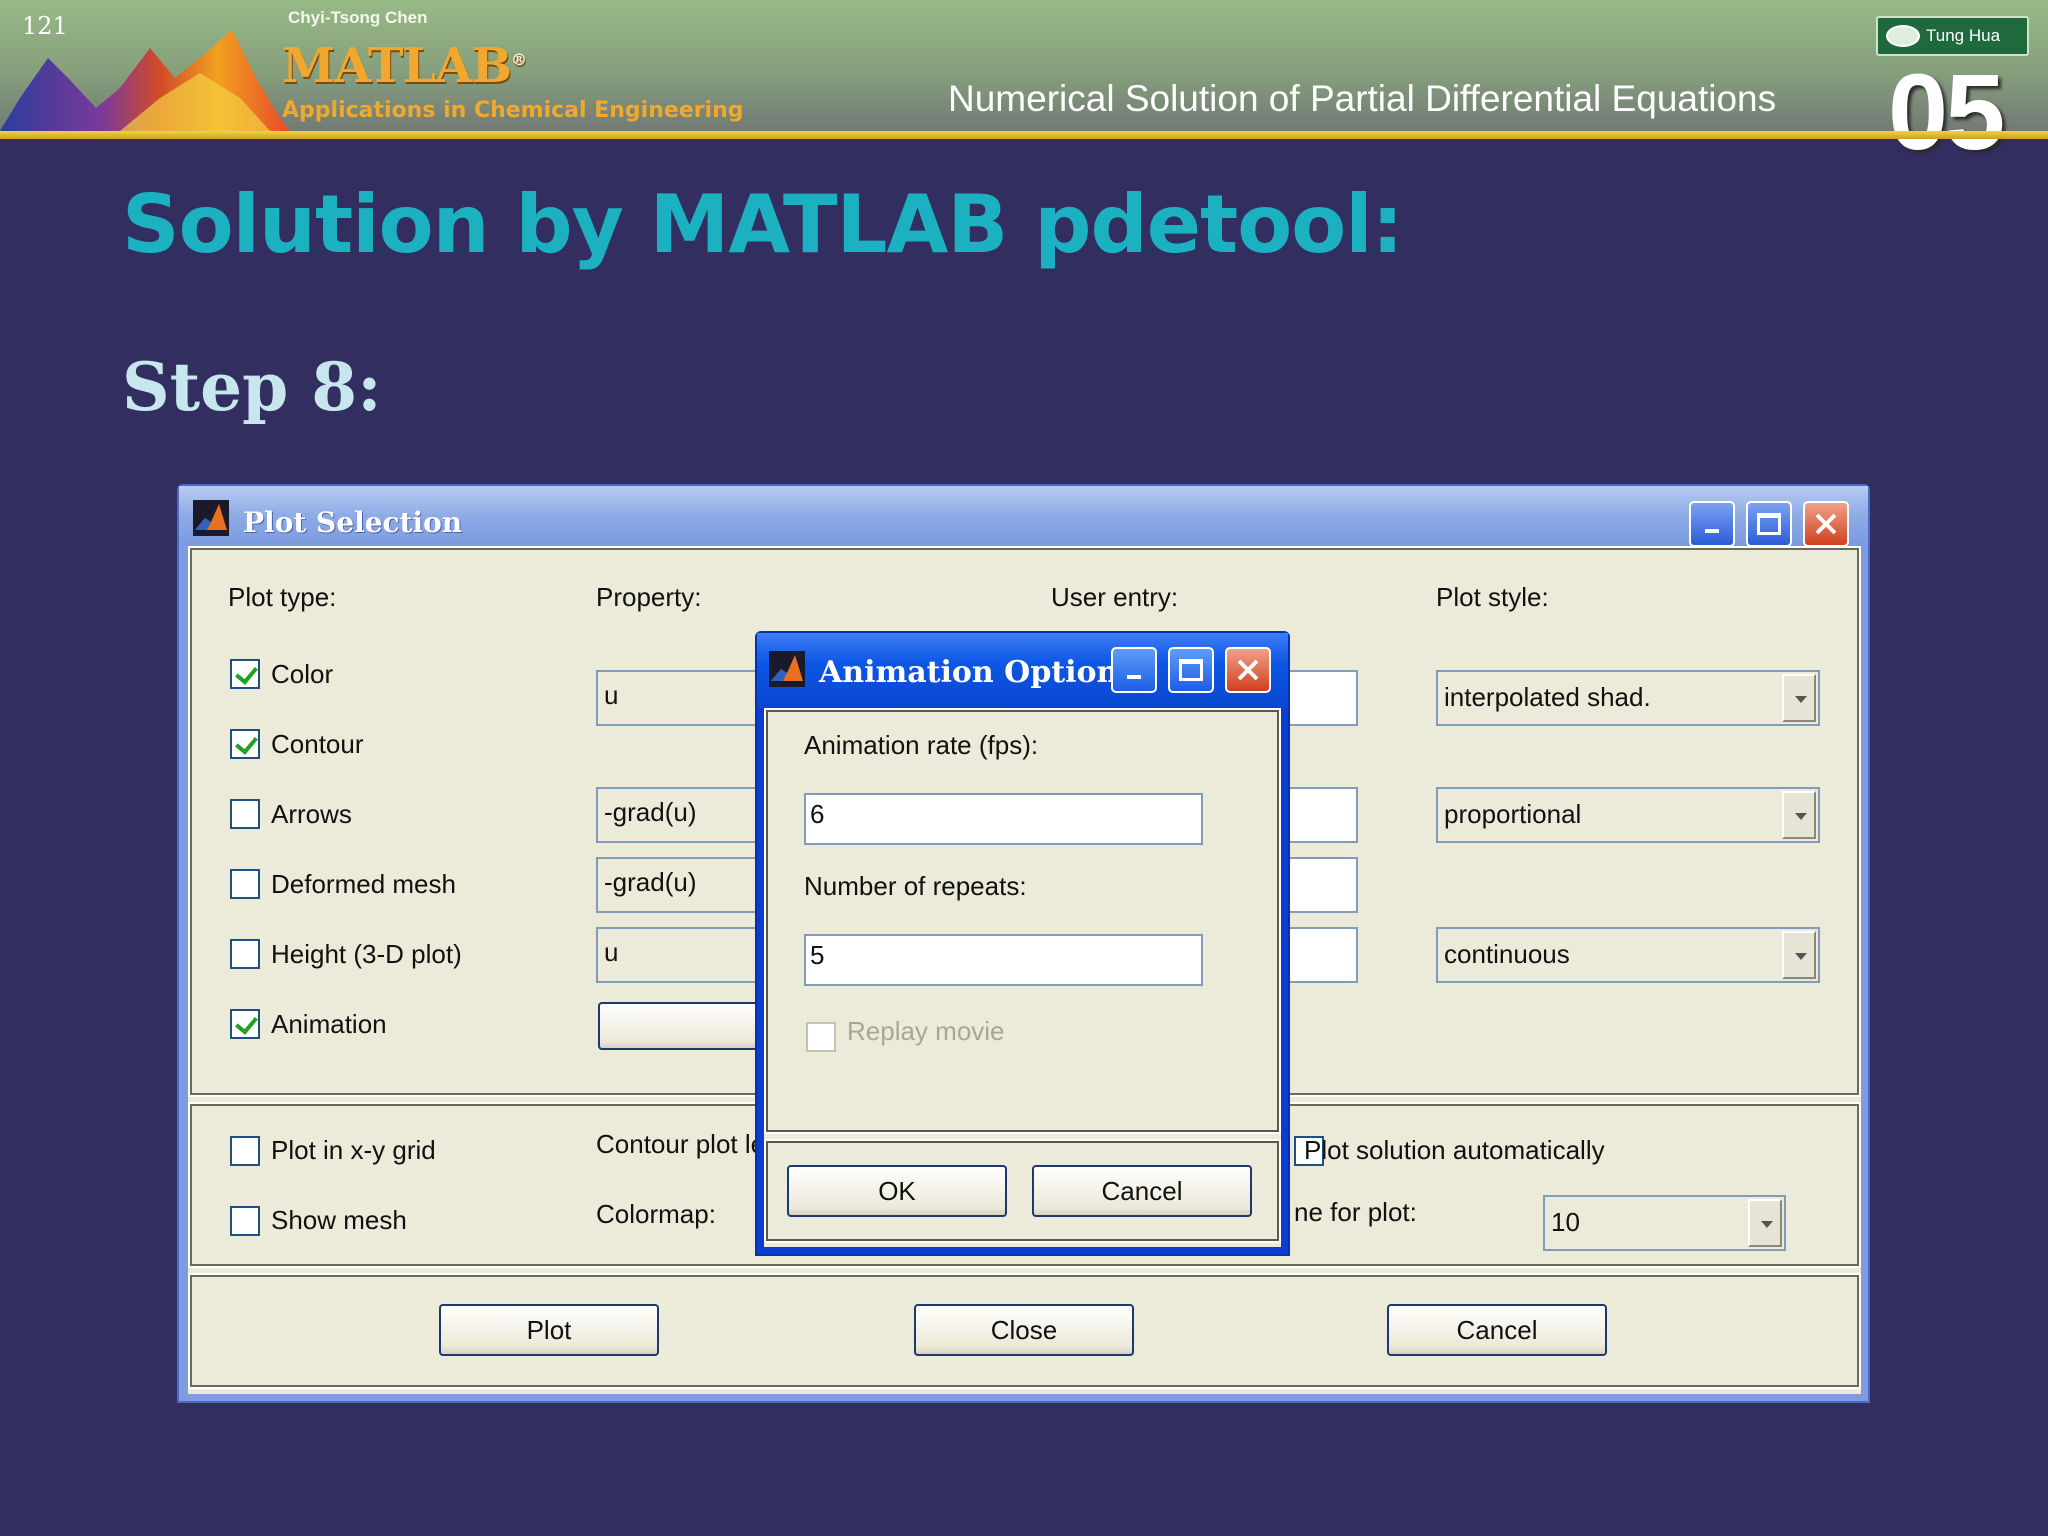 The height and width of the screenshot is (1536, 2048). What do you see at coordinates (353, 1150) in the screenshot?
I see `plot-xy-grid-label: Plot in x-y grid` at bounding box center [353, 1150].